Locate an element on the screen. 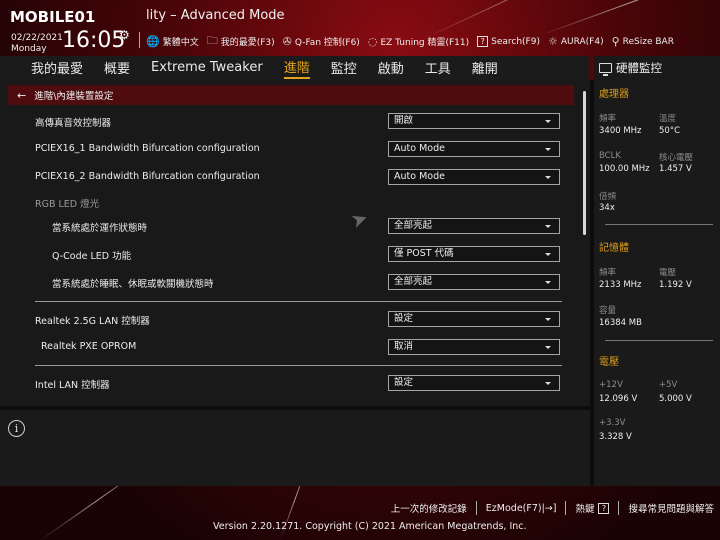 This screenshot has width=720, height=540. qcode-led-select: 僅 POST 代碼 is located at coordinates (474, 254).